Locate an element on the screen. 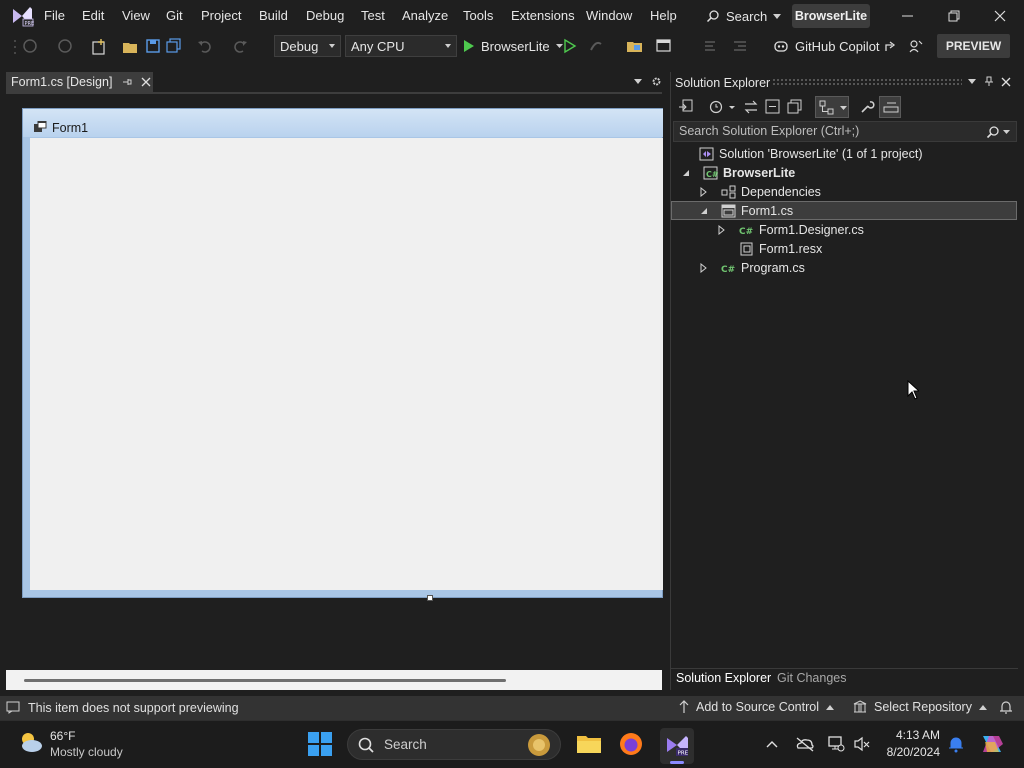 The image size is (1024, 768). minimize-icon is located at coordinates (908, 16).